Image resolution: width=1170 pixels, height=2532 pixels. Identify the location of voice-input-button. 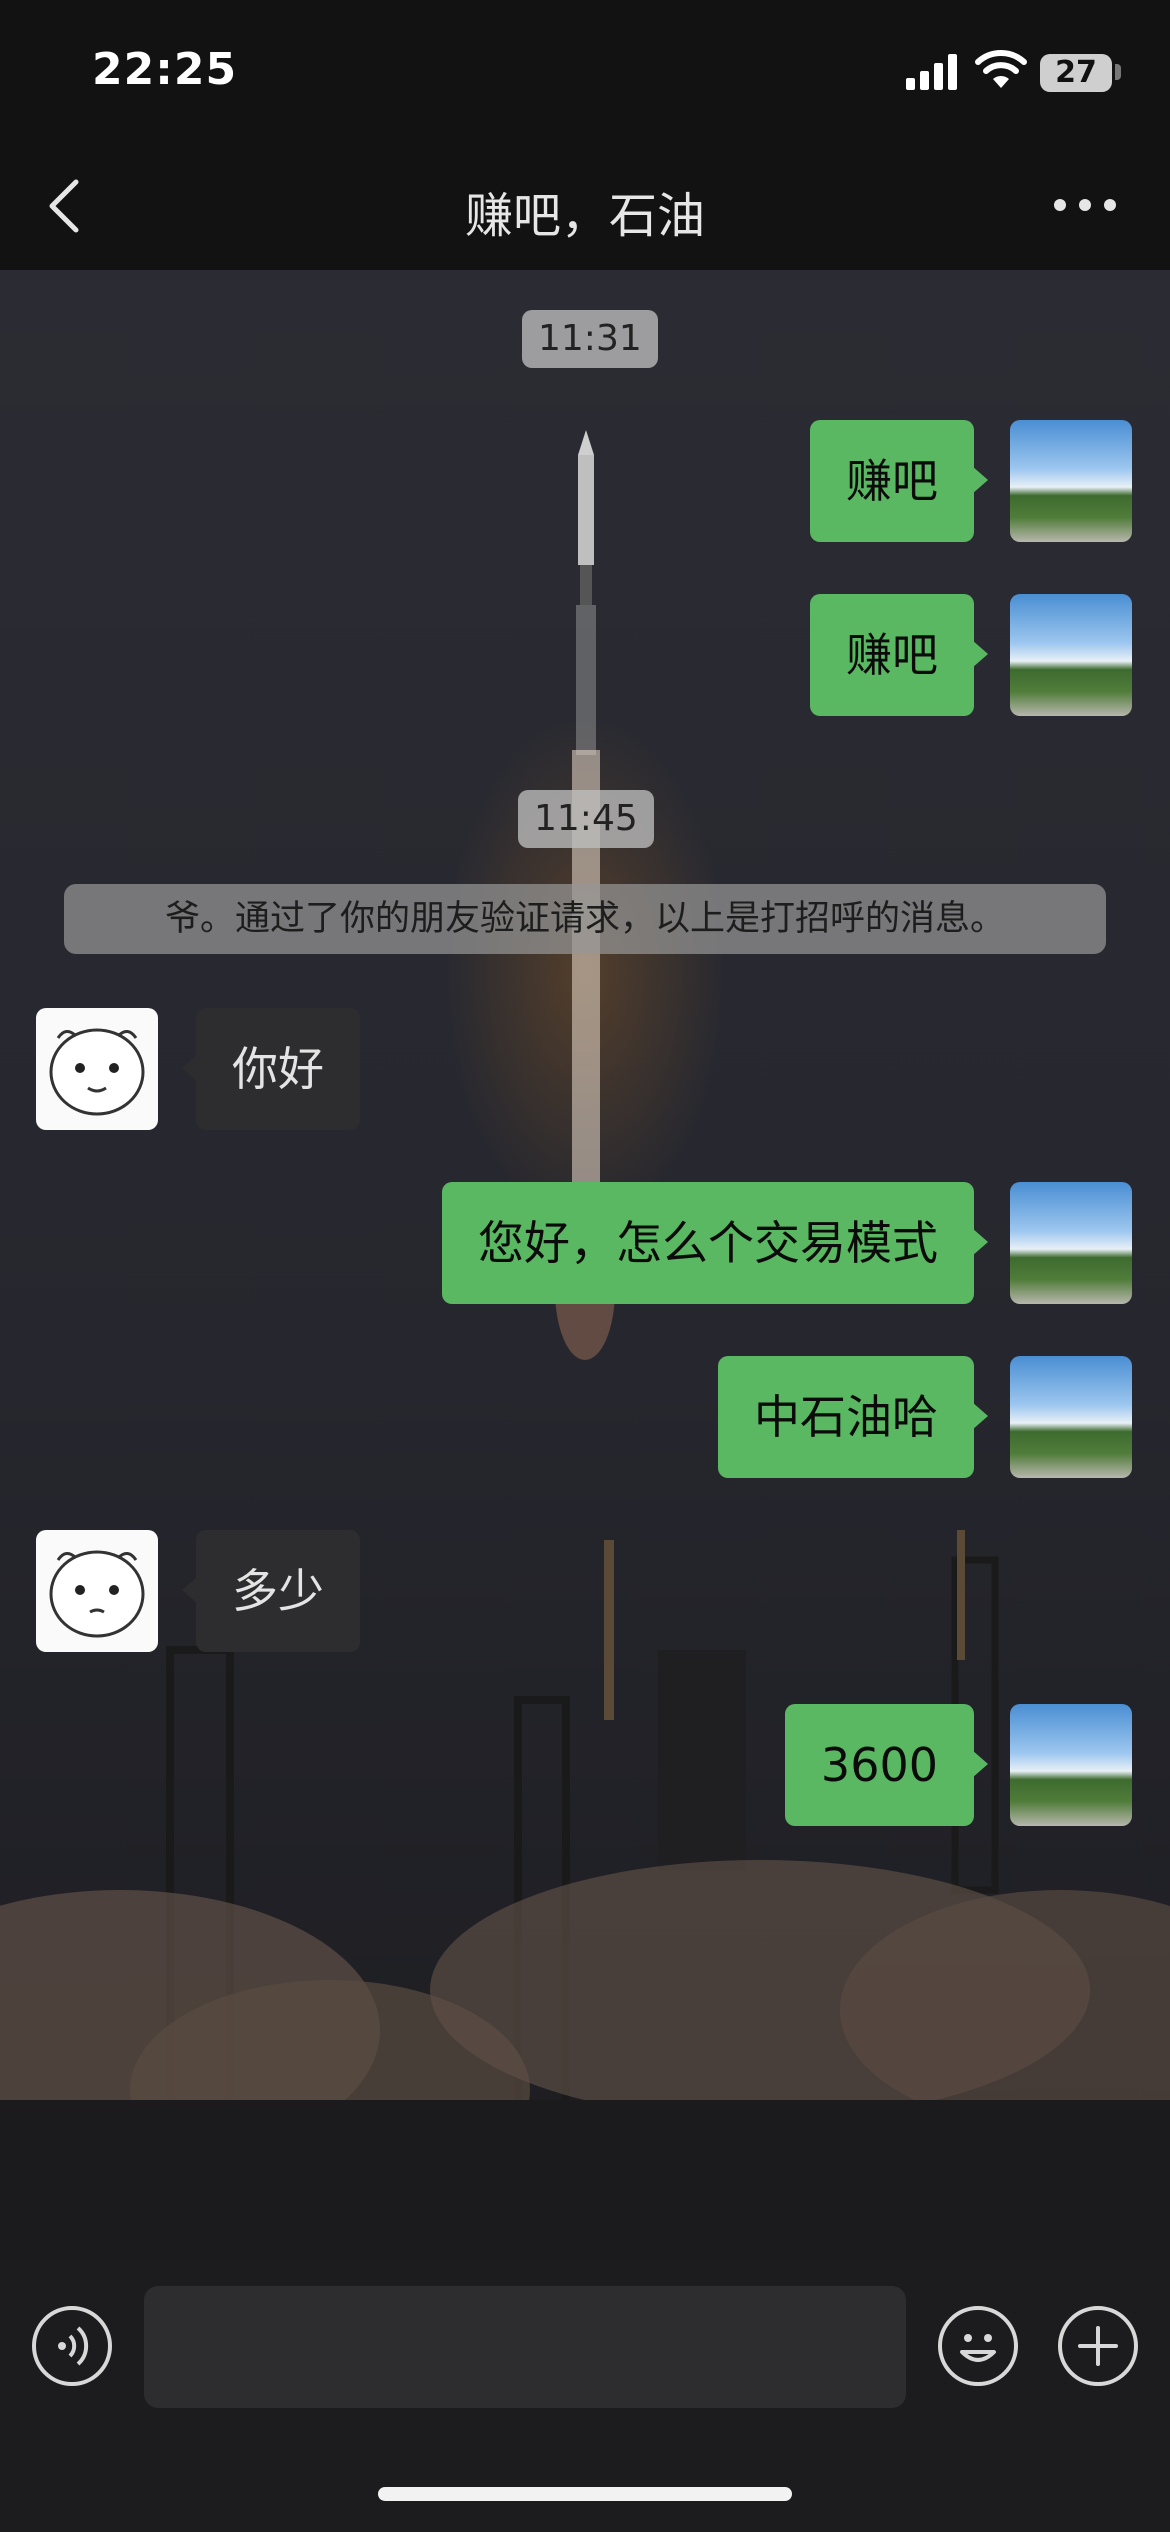
(72, 2346).